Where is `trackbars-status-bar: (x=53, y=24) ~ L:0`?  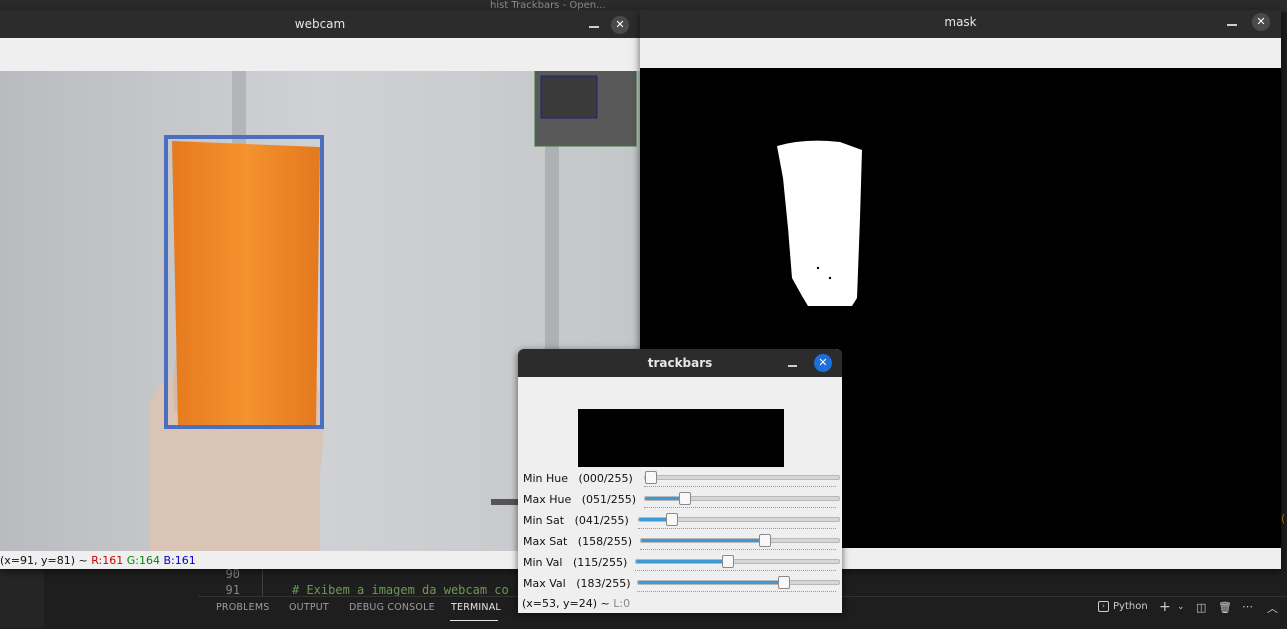
trackbars-status-bar: (x=53, y=24) ~ L:0 is located at coordinates (576, 603).